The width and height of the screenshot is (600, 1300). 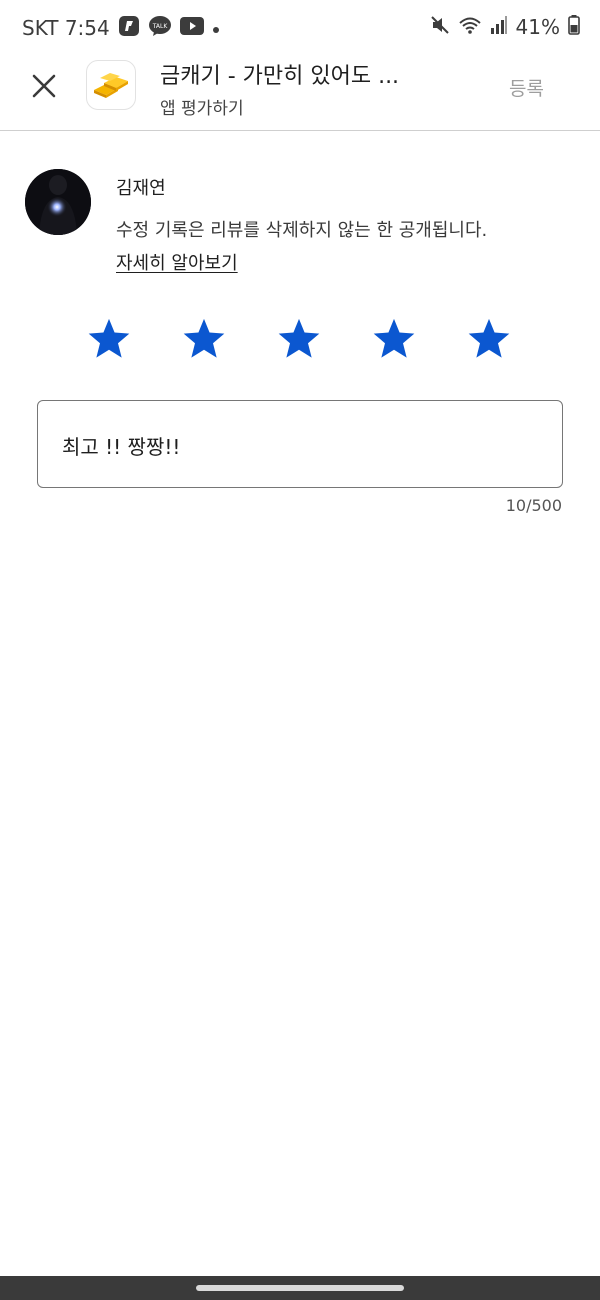 I want to click on status-right: 41%, so click(x=505, y=27).